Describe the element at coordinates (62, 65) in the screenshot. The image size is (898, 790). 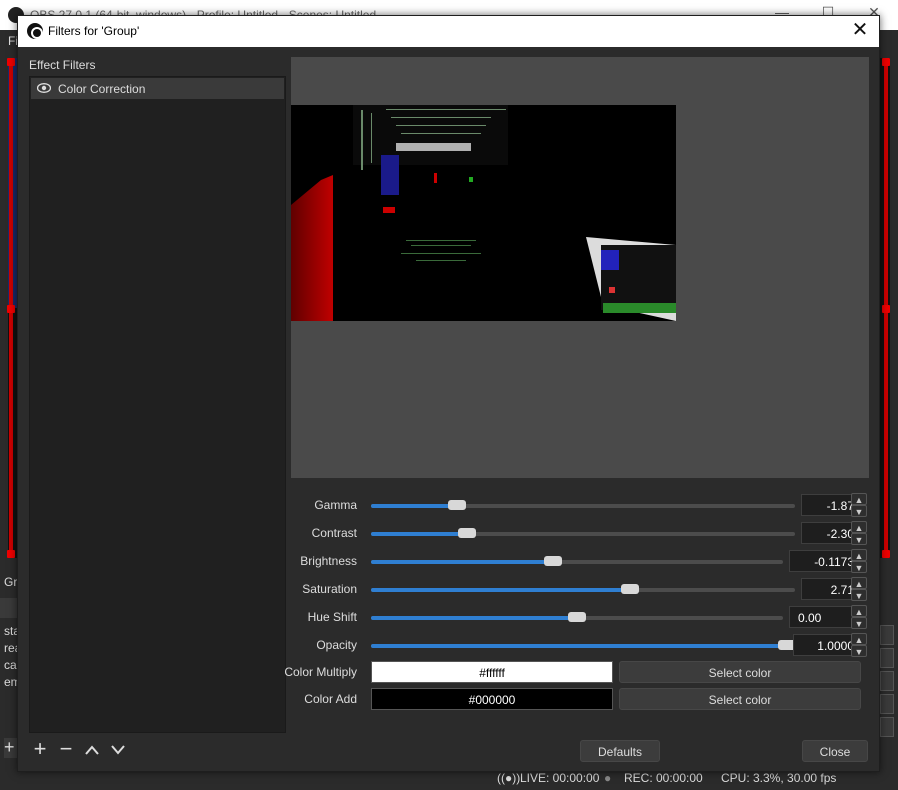
I see `effect-filters-label: Effect Filters` at that location.